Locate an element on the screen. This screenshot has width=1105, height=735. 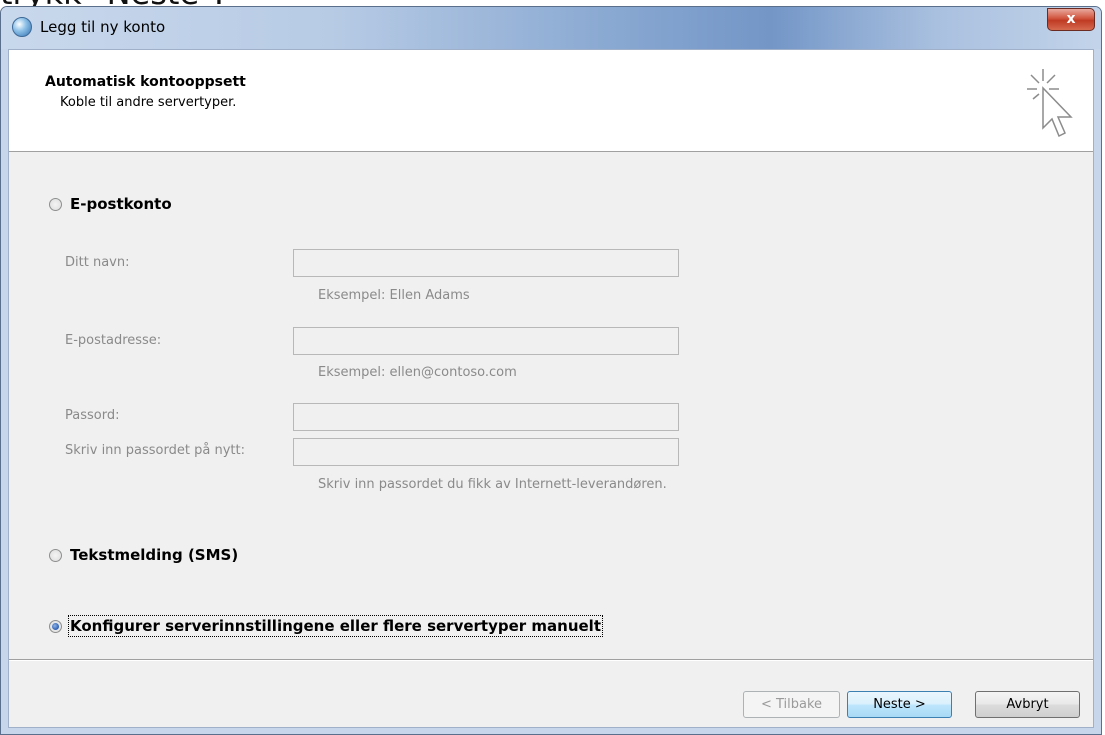
option-sms-label: Tekstmelding (SMS) is located at coordinates (154, 555).